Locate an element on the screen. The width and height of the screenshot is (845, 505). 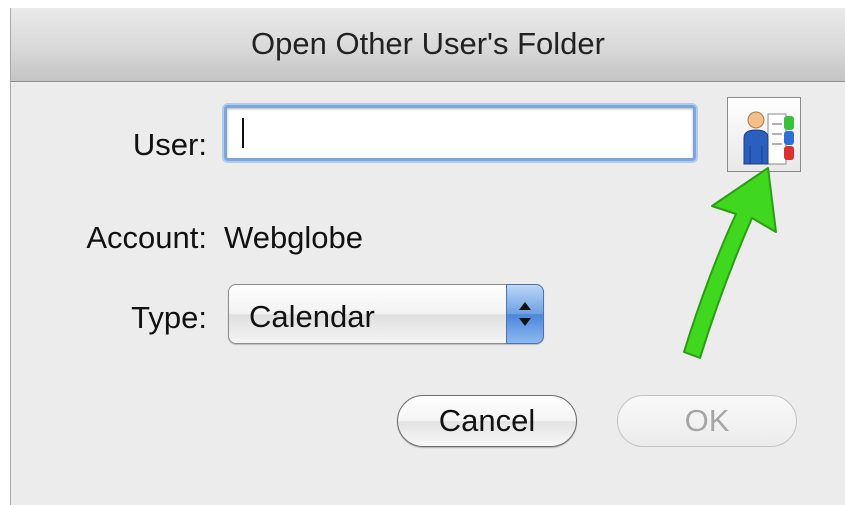
type-selected-value: Calendar is located at coordinates (312, 316).